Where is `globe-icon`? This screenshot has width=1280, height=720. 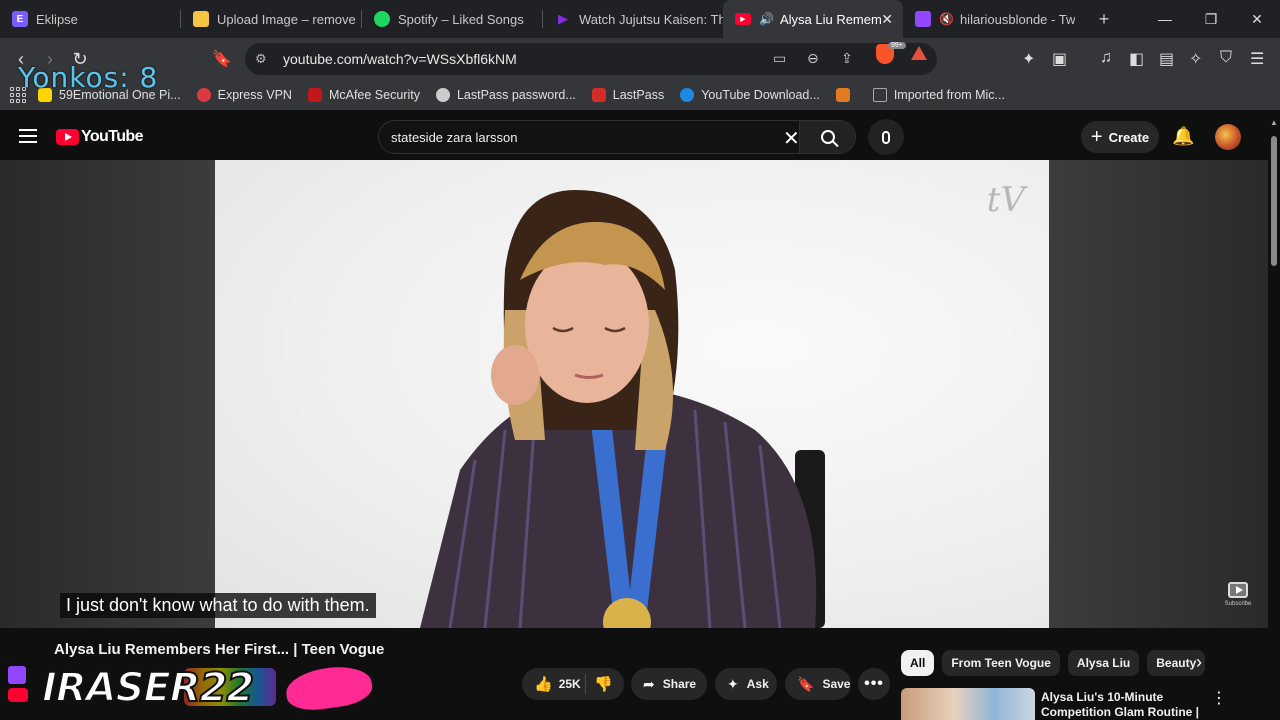
globe-icon is located at coordinates (442, 95).